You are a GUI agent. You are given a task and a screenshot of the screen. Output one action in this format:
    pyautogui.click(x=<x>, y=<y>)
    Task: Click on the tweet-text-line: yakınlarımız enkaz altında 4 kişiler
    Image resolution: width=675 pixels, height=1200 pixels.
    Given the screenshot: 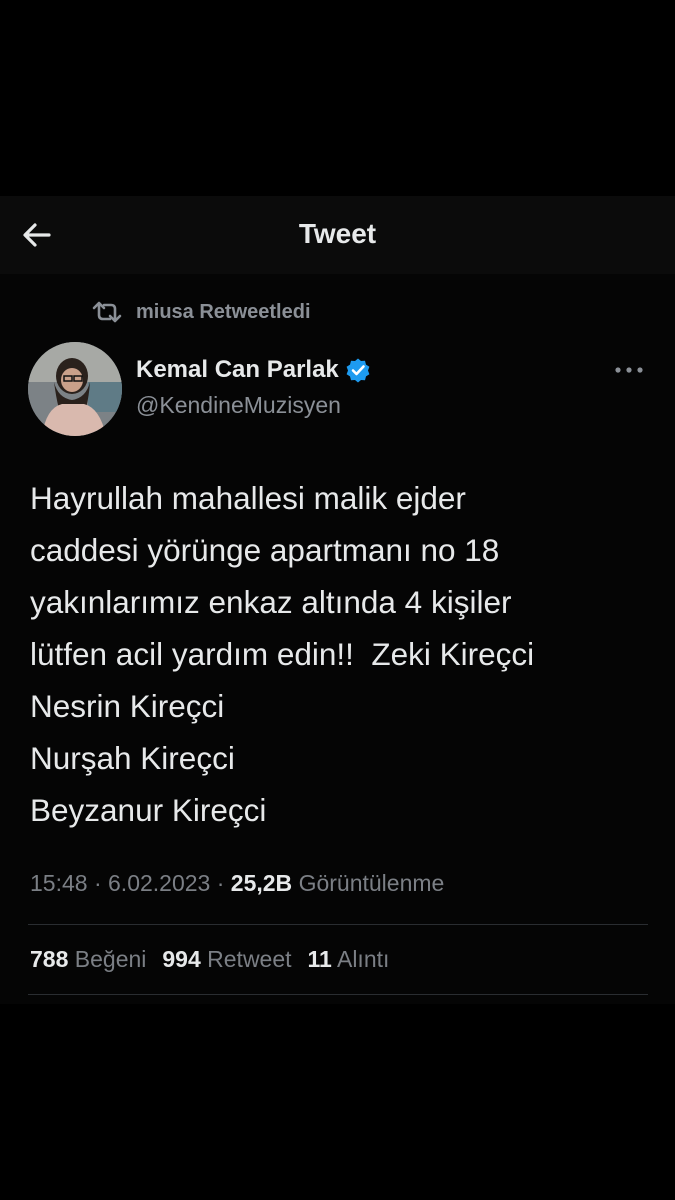 What is the action you would take?
    pyautogui.click(x=271, y=602)
    